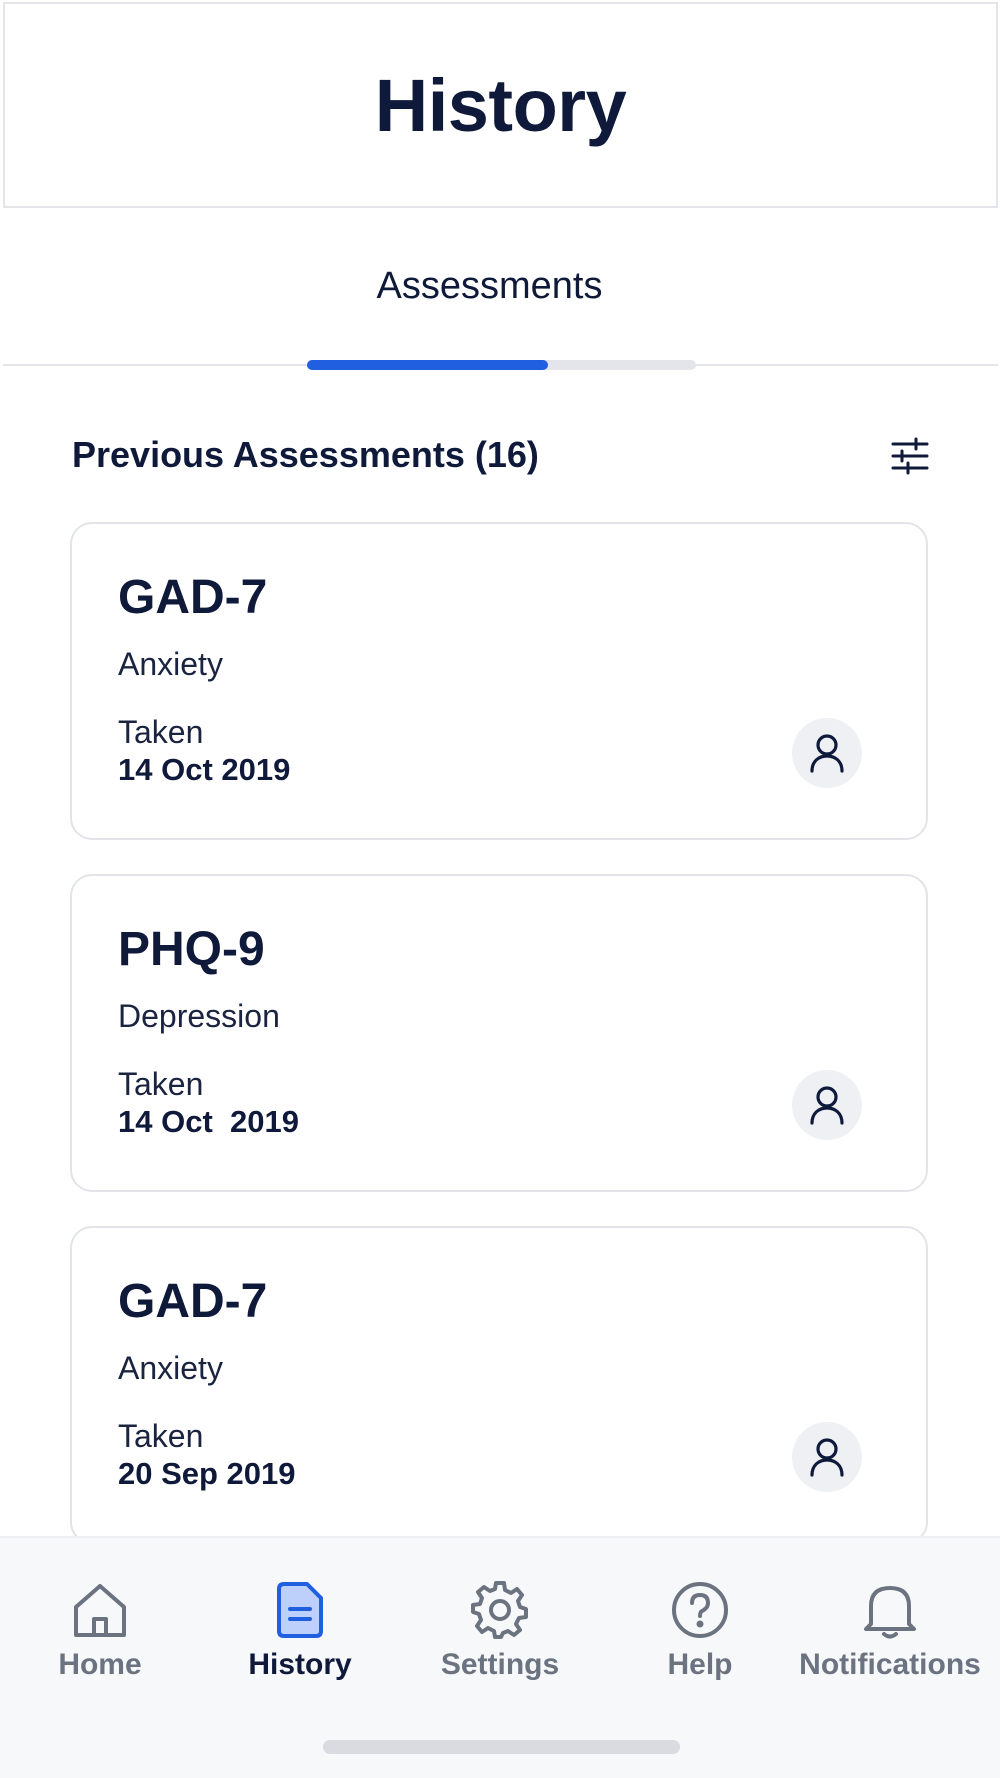 This screenshot has width=1000, height=1778. What do you see at coordinates (100, 1664) in the screenshot?
I see `nav-label: Home` at bounding box center [100, 1664].